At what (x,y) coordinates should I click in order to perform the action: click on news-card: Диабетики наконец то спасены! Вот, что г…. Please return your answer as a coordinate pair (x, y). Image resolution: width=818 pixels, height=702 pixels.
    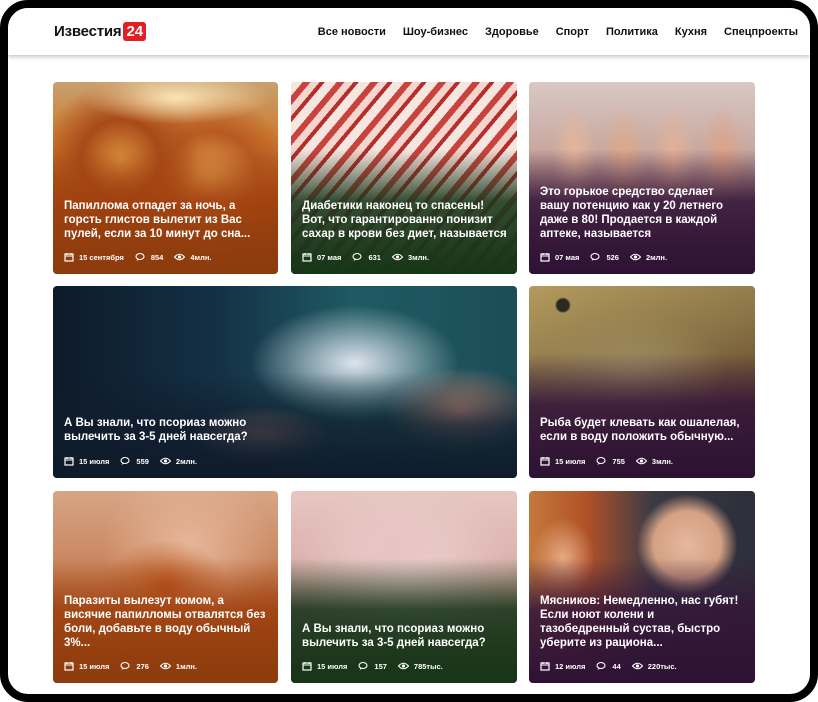
    Looking at the image, I should click on (404, 178).